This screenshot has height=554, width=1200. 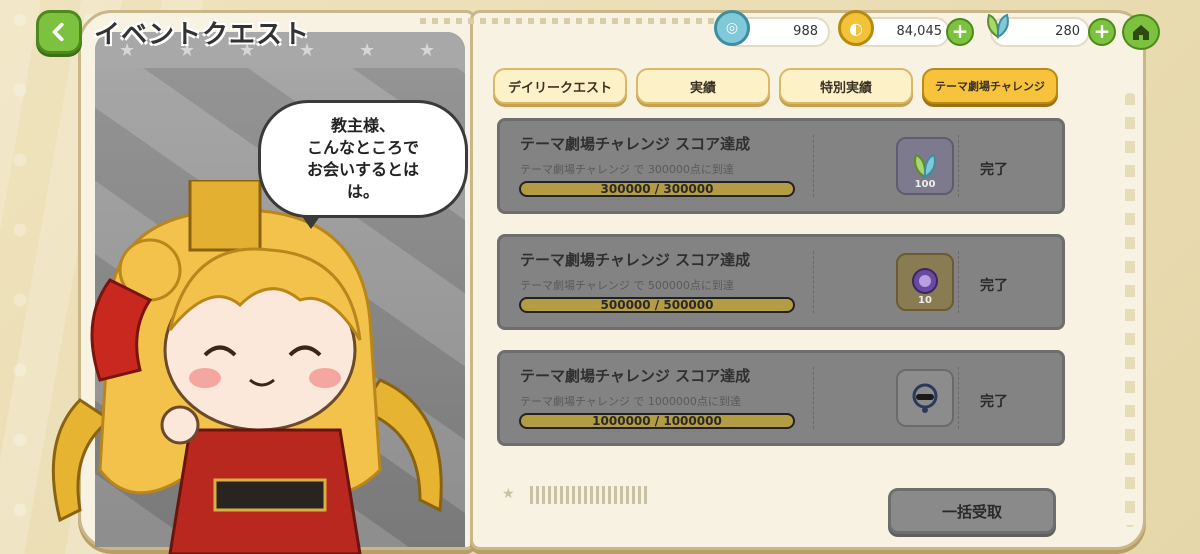 I want to click on quest-progress-bar: 1000000 / 1000000, so click(x=657, y=421).